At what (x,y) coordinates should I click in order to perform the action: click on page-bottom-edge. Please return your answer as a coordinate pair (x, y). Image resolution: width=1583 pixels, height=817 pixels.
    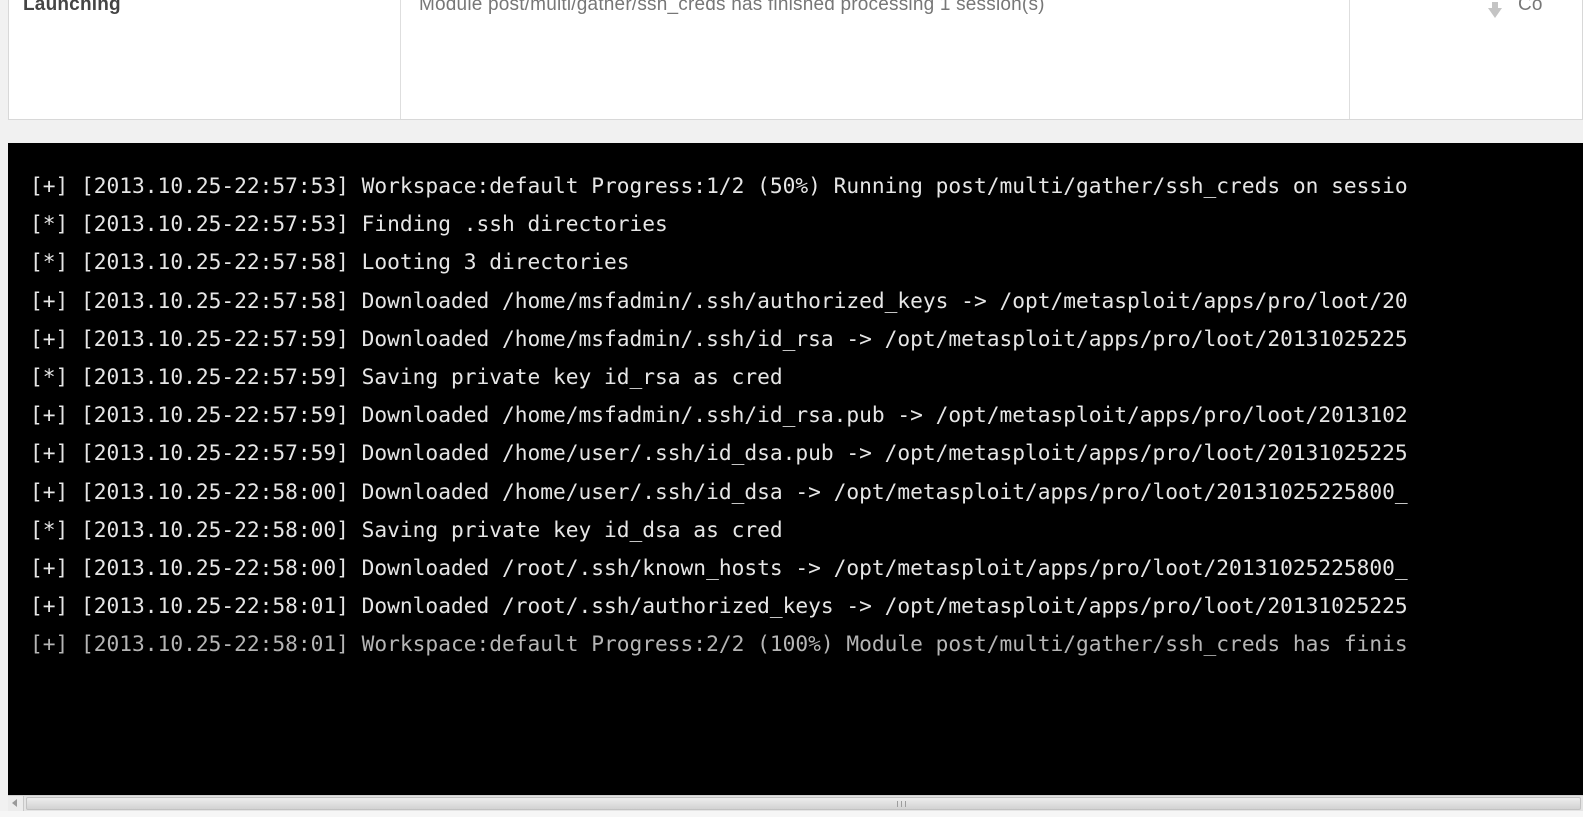
    Looking at the image, I should click on (791, 814).